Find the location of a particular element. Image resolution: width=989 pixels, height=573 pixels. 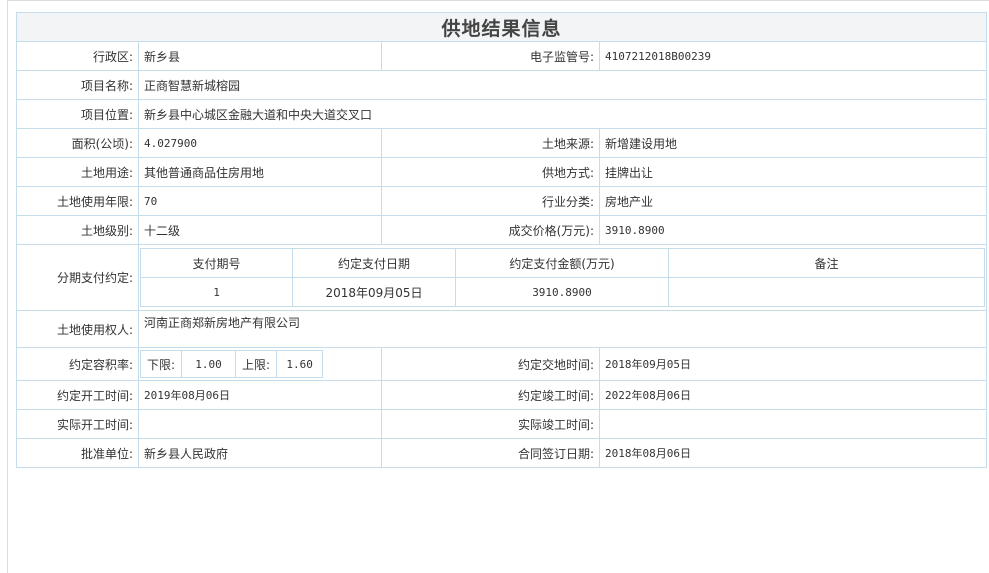

supply-method-value: 挂牌出让 is located at coordinates (793, 172).